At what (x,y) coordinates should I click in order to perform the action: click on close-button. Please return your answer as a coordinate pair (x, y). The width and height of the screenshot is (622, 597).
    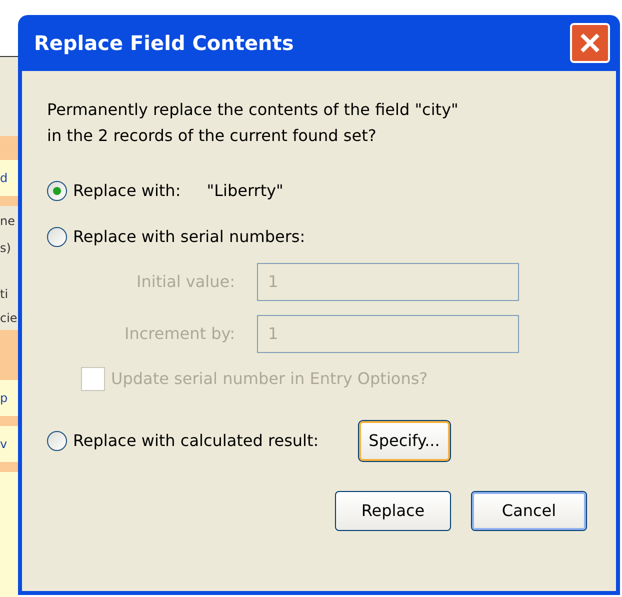
    Looking at the image, I should click on (590, 43).